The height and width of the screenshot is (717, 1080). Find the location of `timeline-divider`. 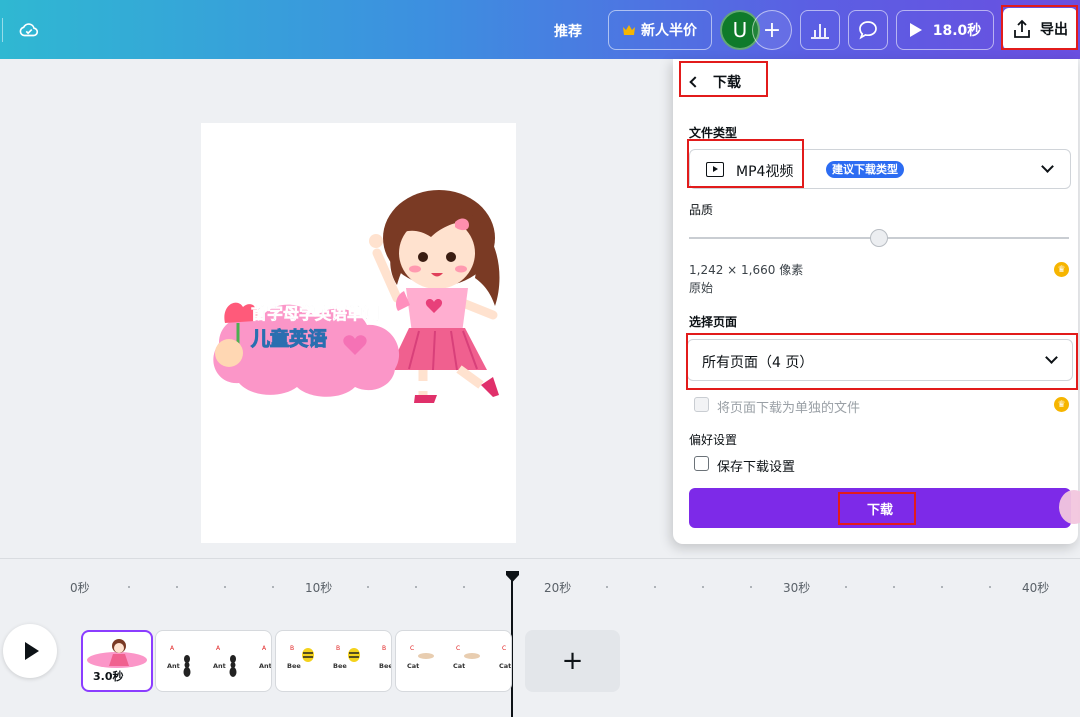

timeline-divider is located at coordinates (540, 558).